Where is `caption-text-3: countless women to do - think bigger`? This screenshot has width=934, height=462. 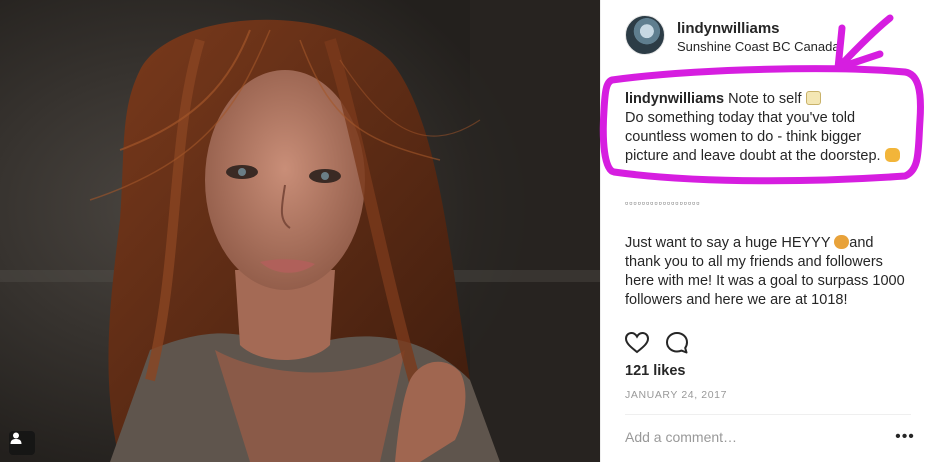
caption-text-3: countless women to do - think bigger is located at coordinates (743, 137).